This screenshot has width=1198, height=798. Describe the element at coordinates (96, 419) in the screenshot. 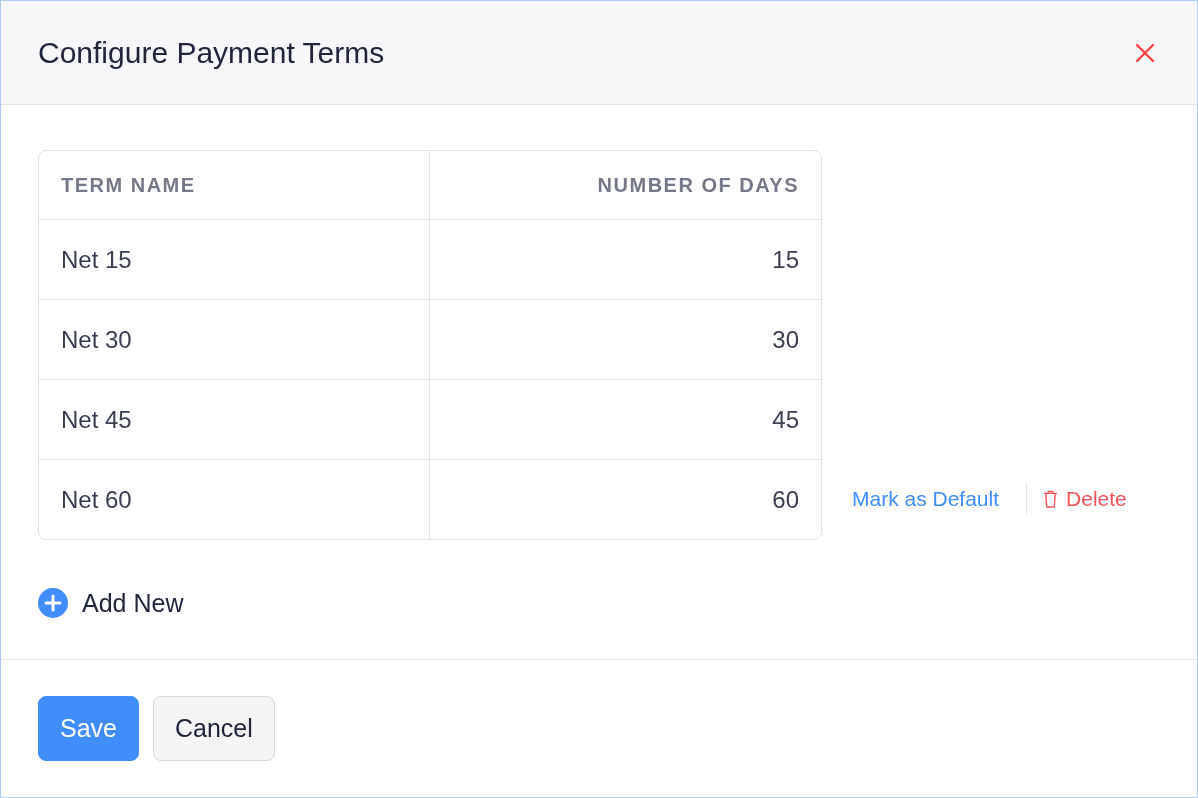

I see `table-cell-text: Net 45` at that location.